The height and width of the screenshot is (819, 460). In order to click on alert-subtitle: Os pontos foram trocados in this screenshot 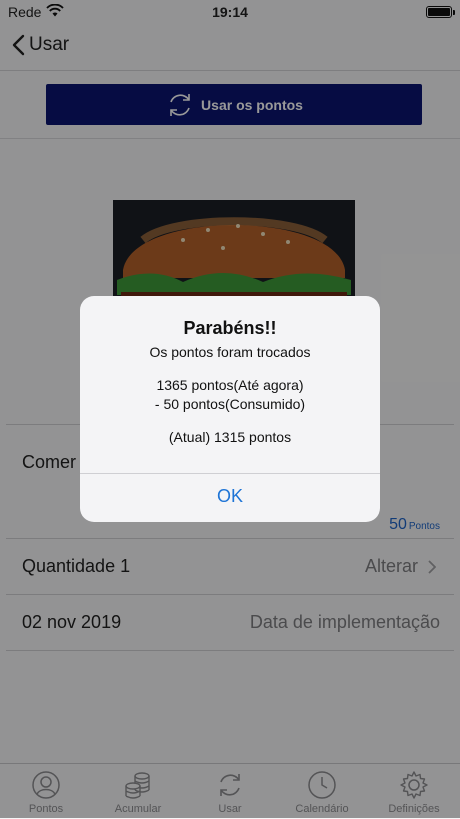, I will do `click(230, 352)`.